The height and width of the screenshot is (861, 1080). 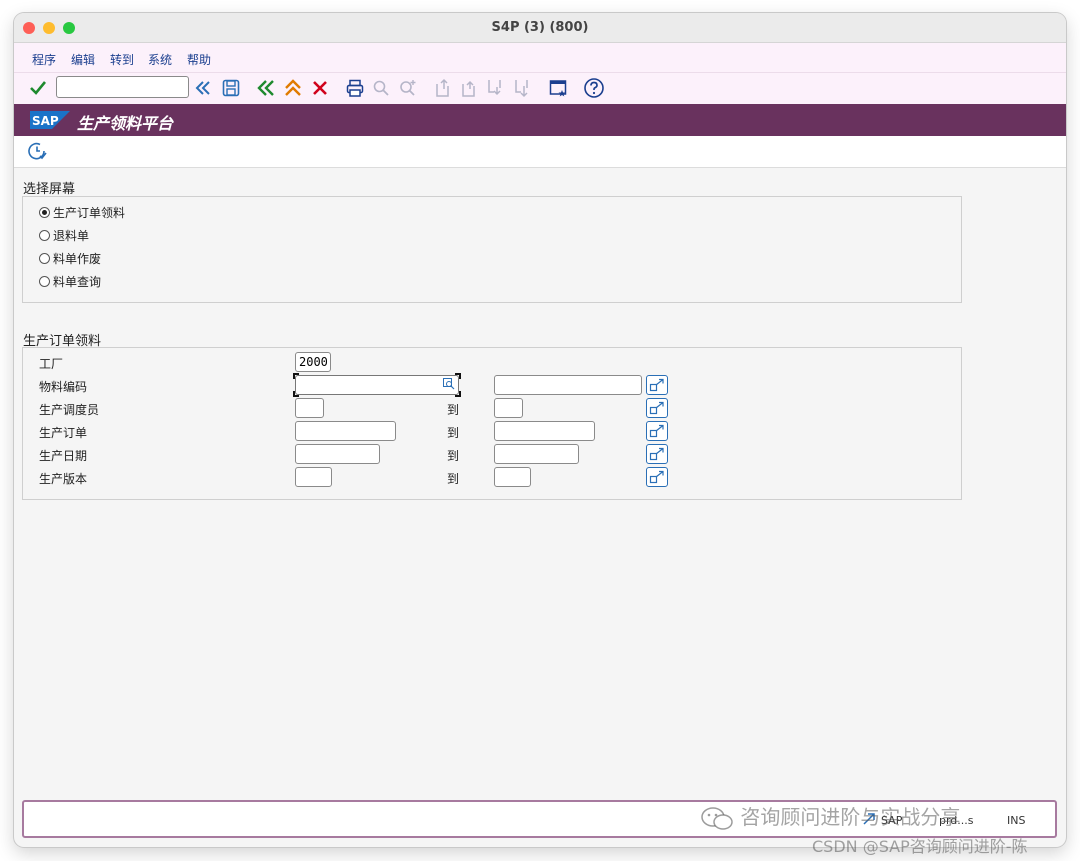 I want to click on production-version-from-field, so click(x=313, y=477).